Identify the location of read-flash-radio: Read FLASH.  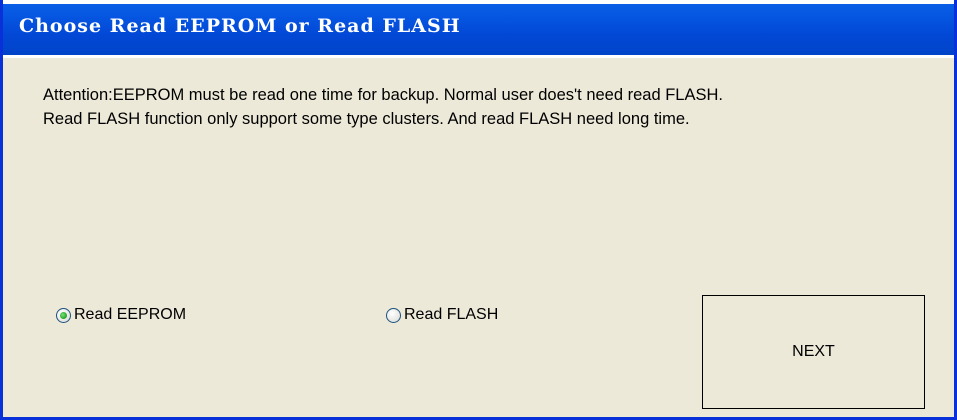
(442, 315).